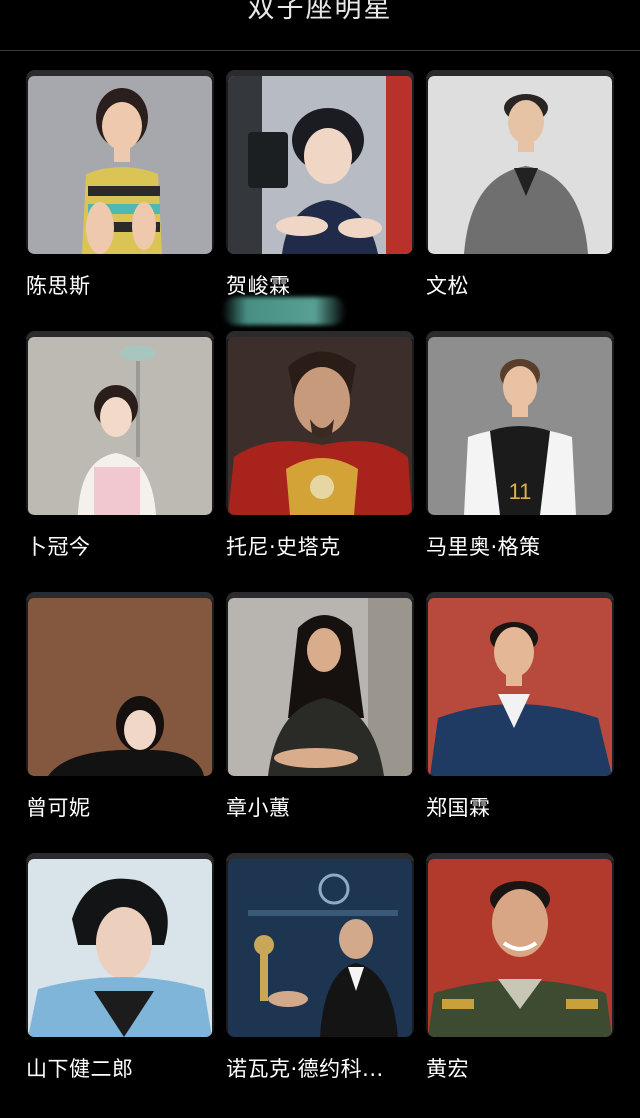 The width and height of the screenshot is (640, 1118). Describe the element at coordinates (458, 807) in the screenshot. I see `celebrity-name: 郑国霖` at that location.